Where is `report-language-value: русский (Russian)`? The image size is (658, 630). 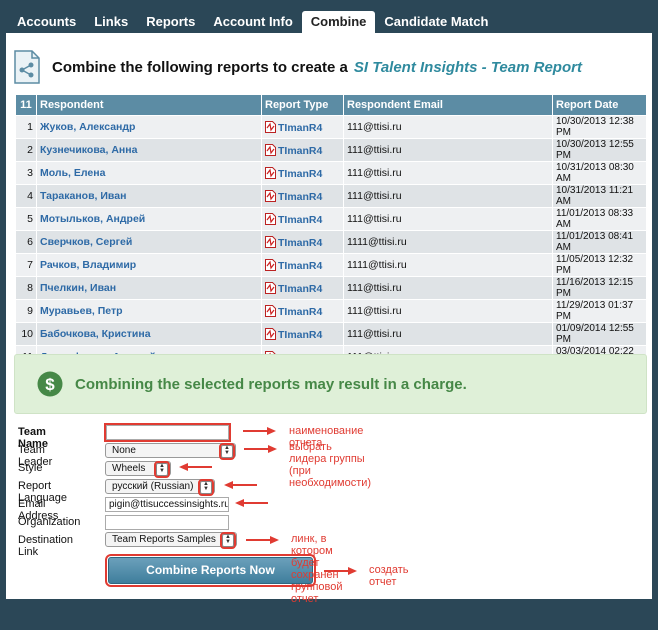
report-language-value: русский (Russian) is located at coordinates (153, 486).